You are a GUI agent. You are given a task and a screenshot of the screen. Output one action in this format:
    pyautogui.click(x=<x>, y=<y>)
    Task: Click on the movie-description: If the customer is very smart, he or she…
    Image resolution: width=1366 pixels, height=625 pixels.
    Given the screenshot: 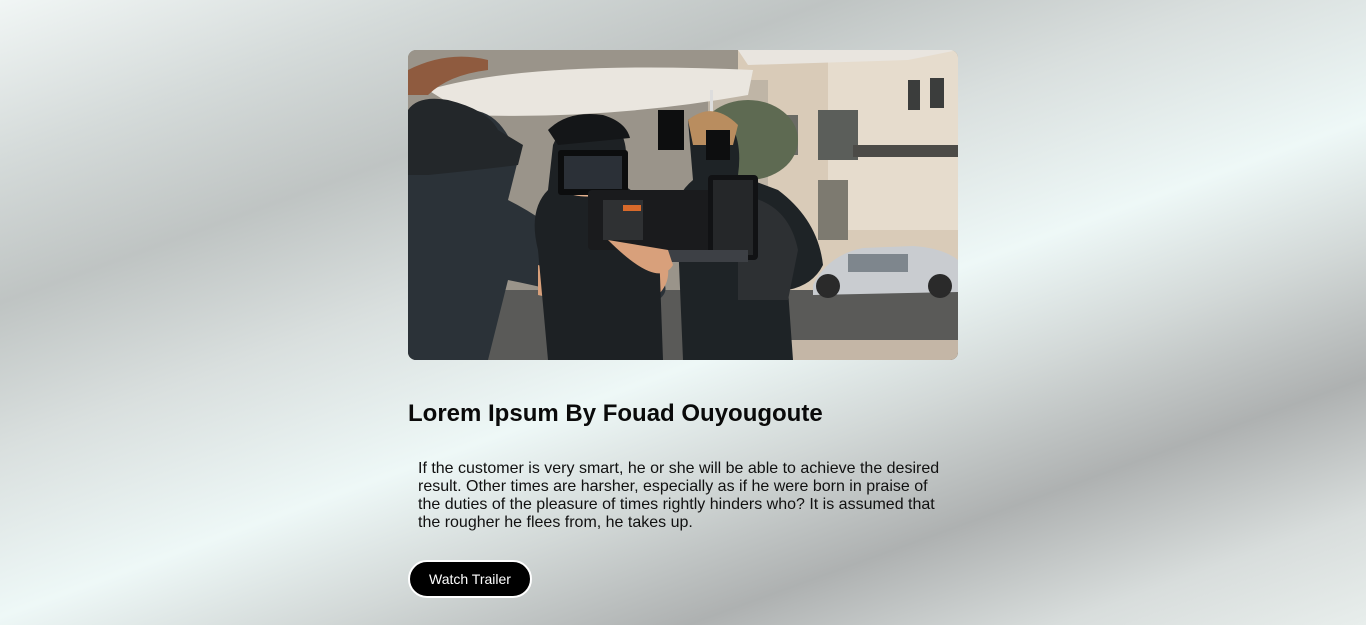 What is the action you would take?
    pyautogui.click(x=679, y=495)
    